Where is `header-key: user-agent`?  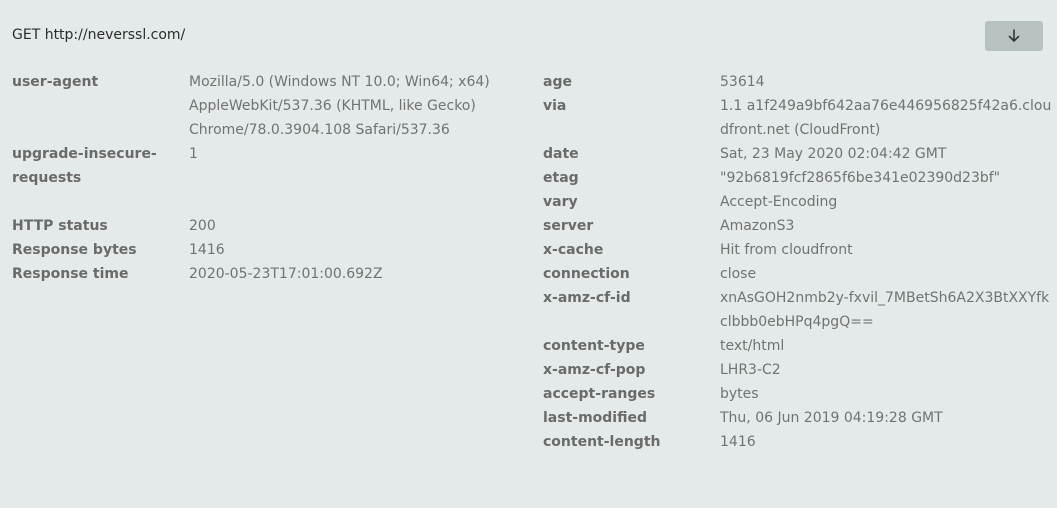
header-key: user-agent is located at coordinates (55, 82).